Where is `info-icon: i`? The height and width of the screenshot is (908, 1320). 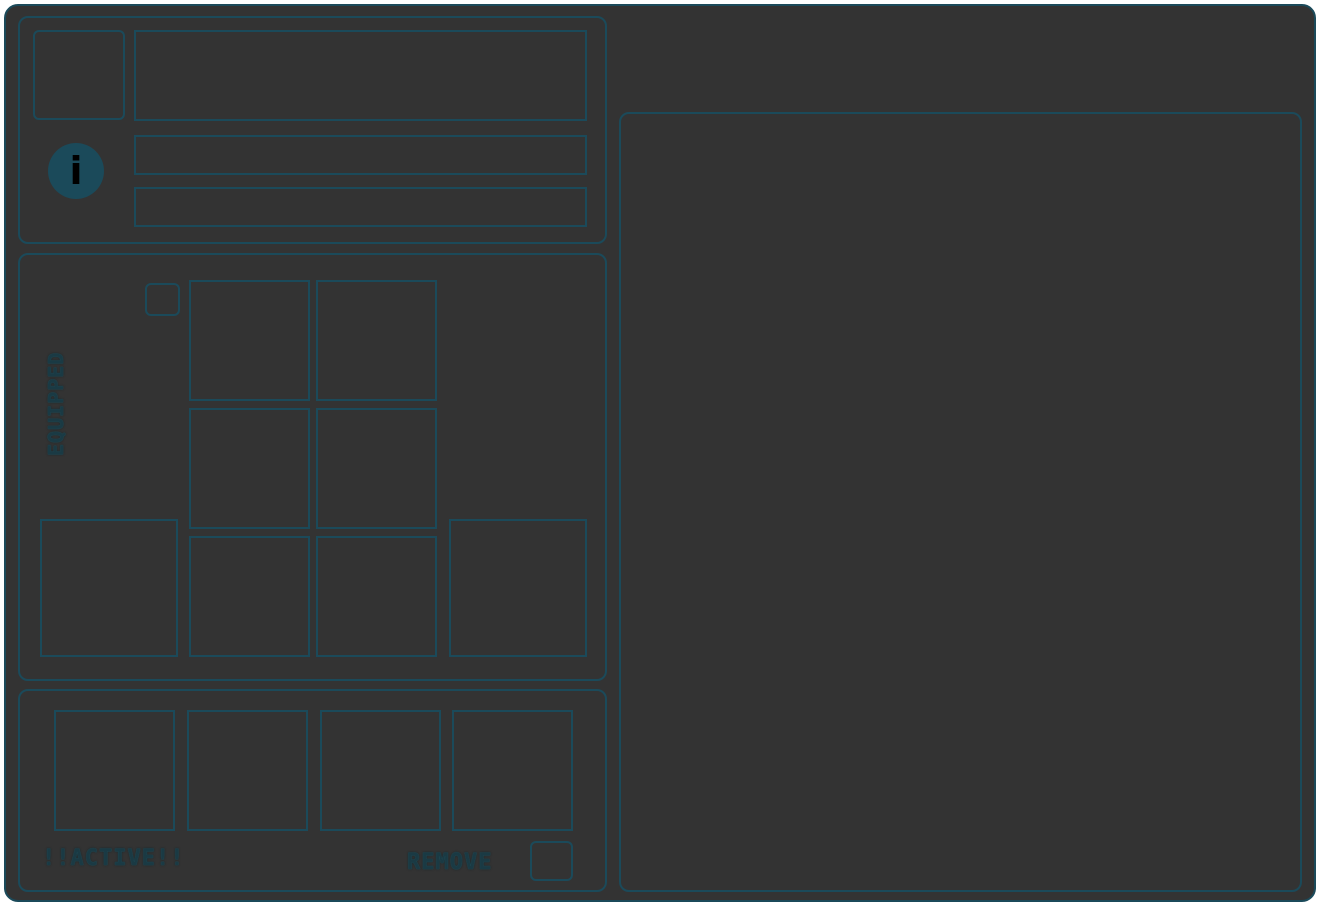
info-icon: i is located at coordinates (76, 171).